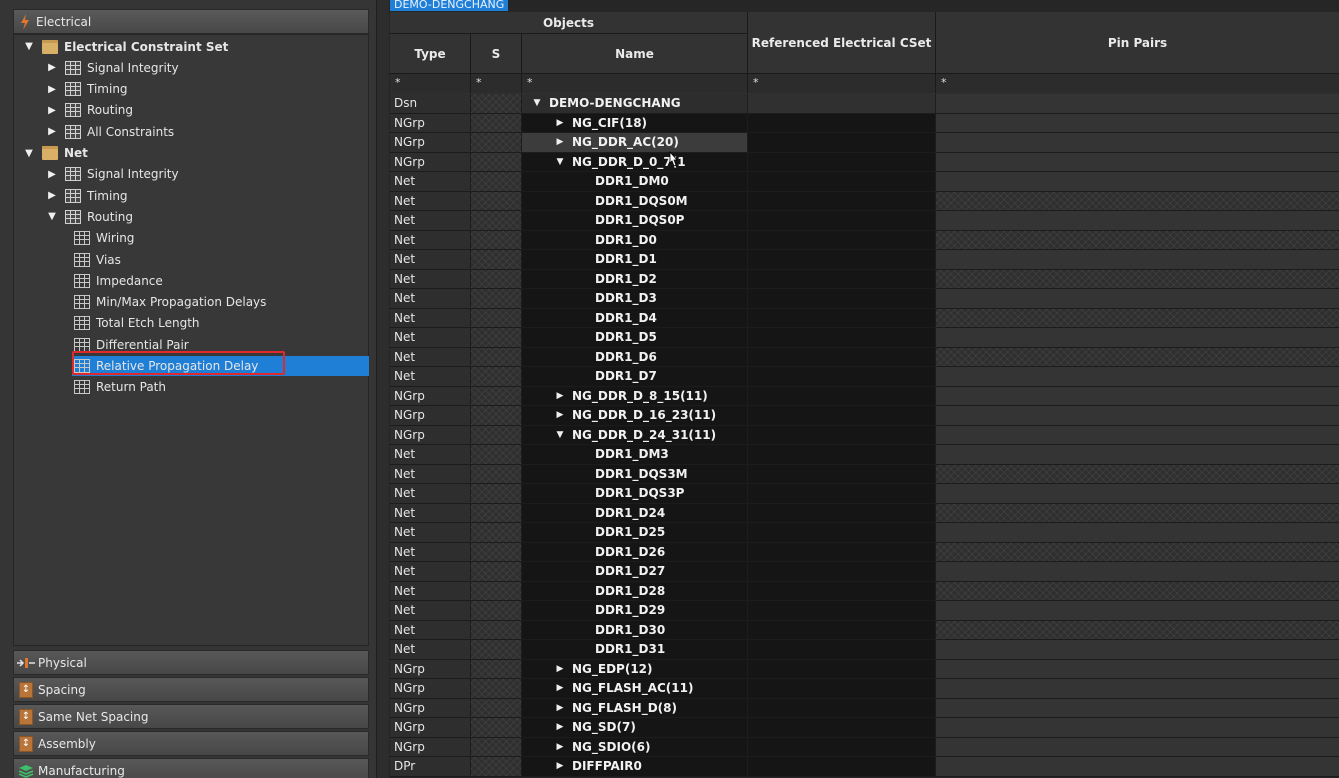 The image size is (1339, 778). What do you see at coordinates (635, 766) in the screenshot?
I see `name-cell: ▶ DIFFPAIR0` at bounding box center [635, 766].